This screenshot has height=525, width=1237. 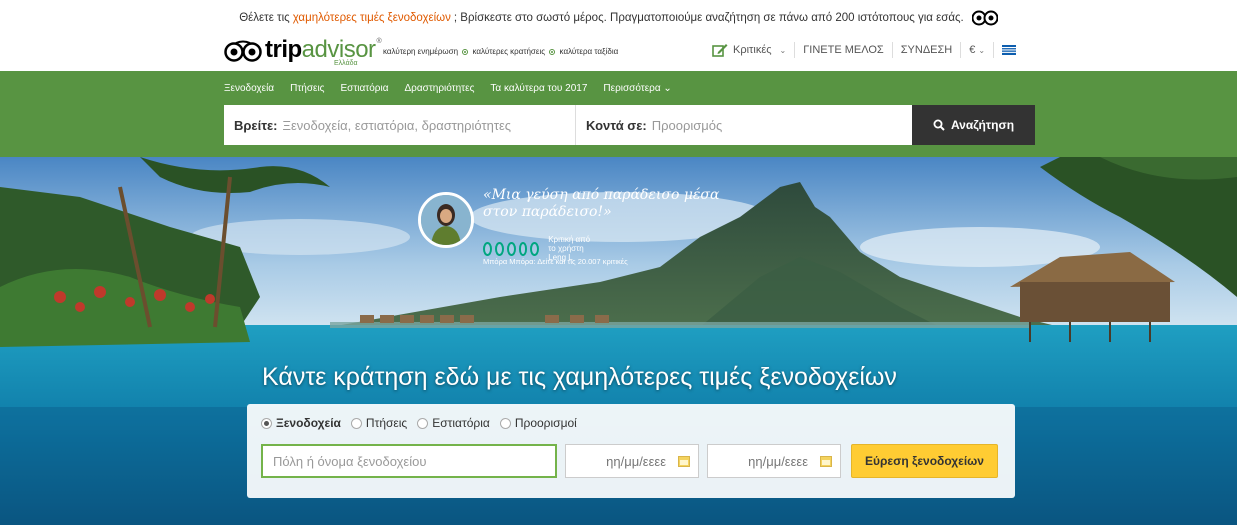 What do you see at coordinates (924, 461) in the screenshot?
I see `find-hotels-button: Εύρεση ξενοδοχείων` at bounding box center [924, 461].